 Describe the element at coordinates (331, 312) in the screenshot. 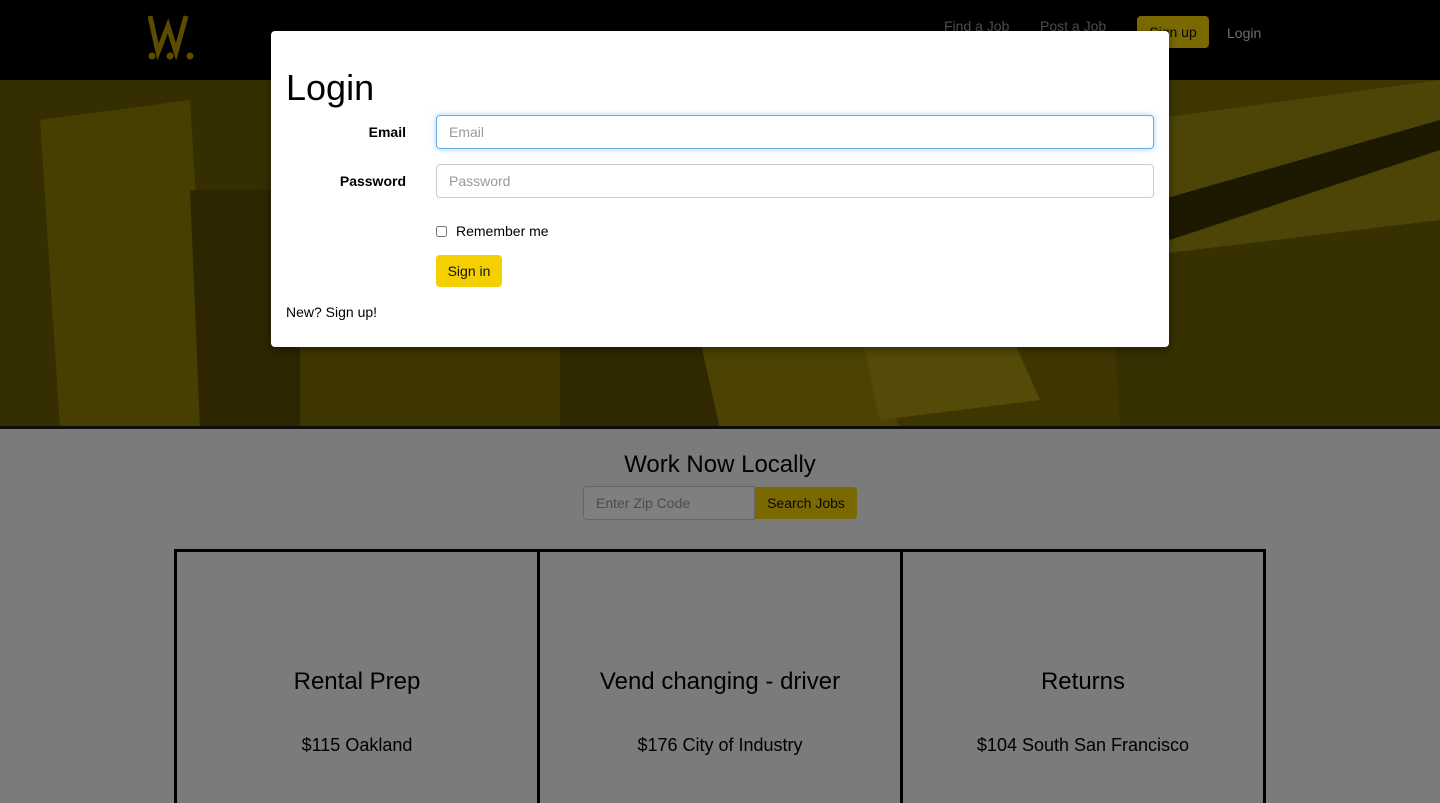

I see `signup-link: New? Sign up!` at that location.